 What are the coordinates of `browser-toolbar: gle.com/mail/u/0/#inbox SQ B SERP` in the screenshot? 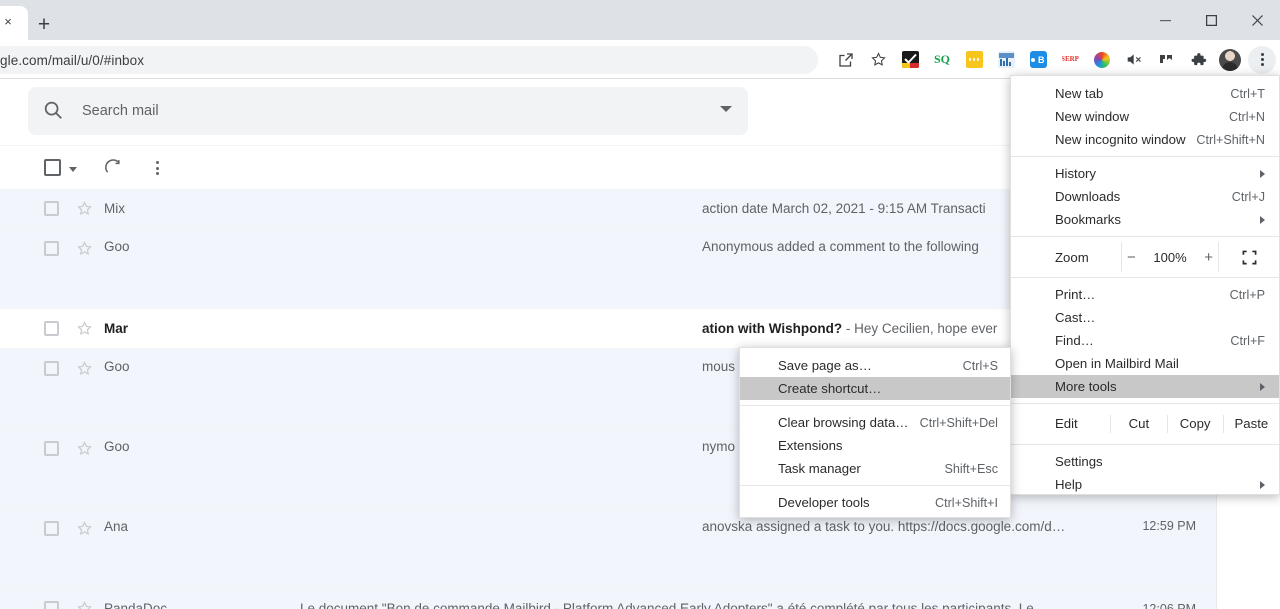 It's located at (640, 59).